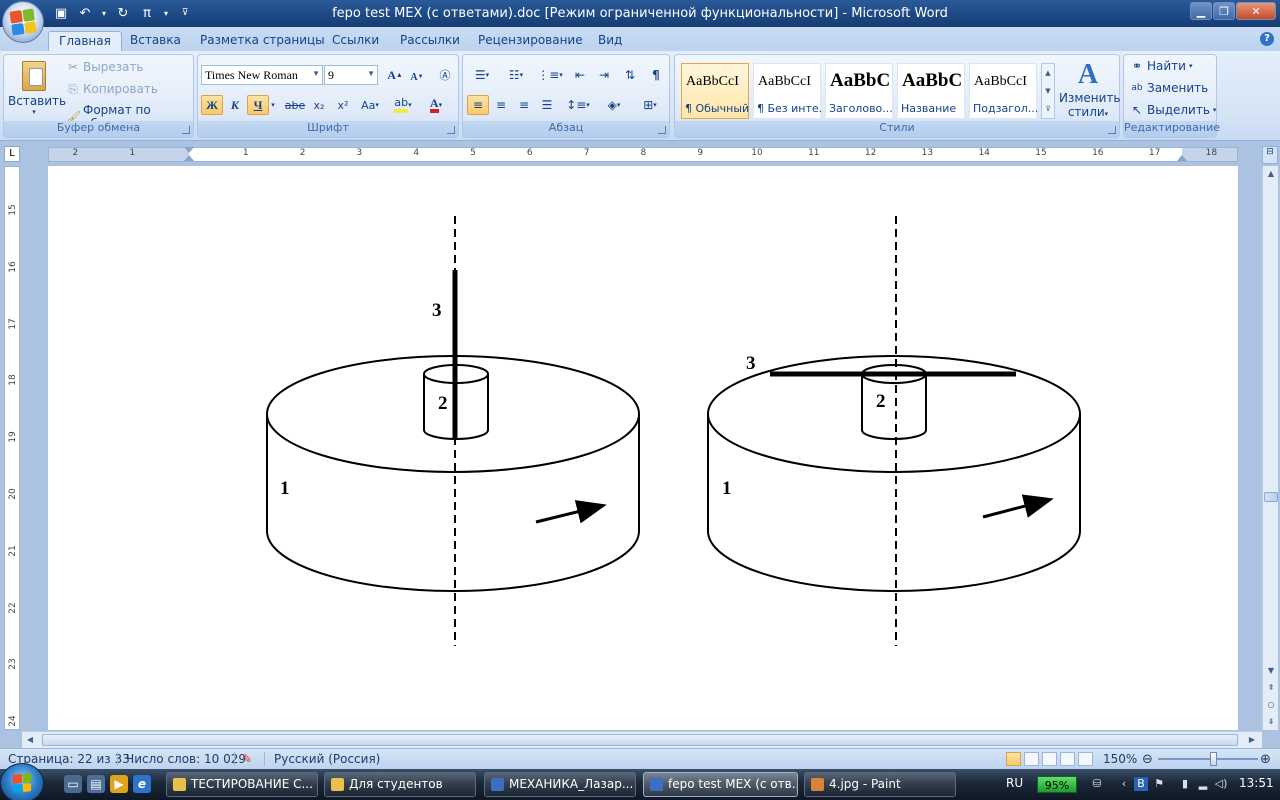 The height and width of the screenshot is (800, 1280). I want to click on vertical-scrollbar: ▲ ▼ ⇞ ○ ⇟, so click(1270, 448).